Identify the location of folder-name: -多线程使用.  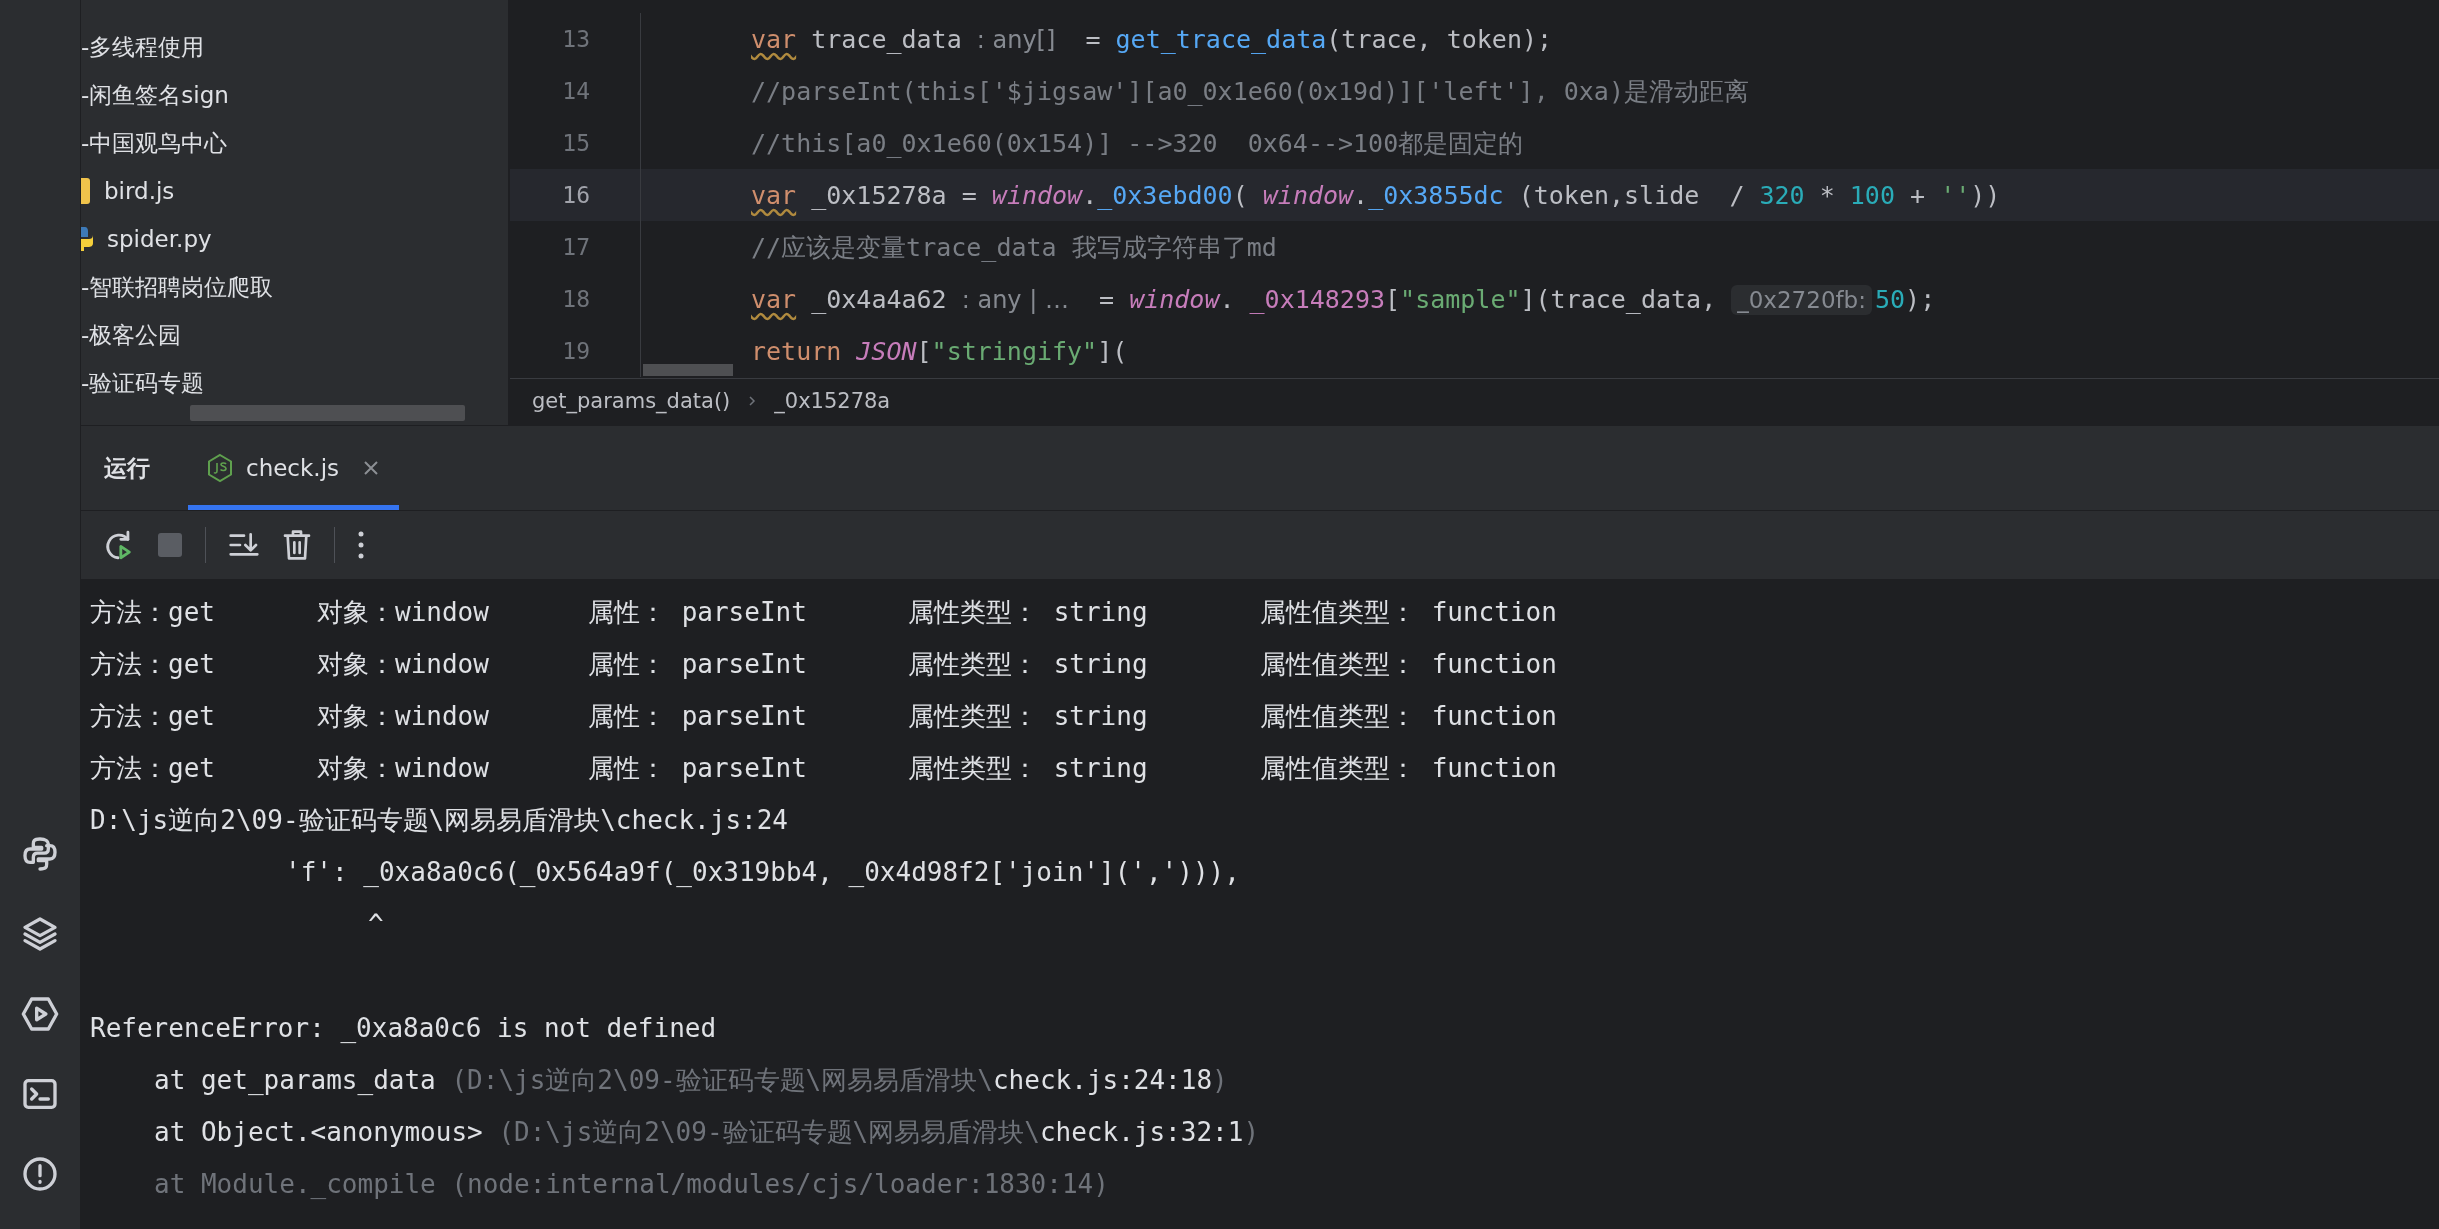
(143, 47).